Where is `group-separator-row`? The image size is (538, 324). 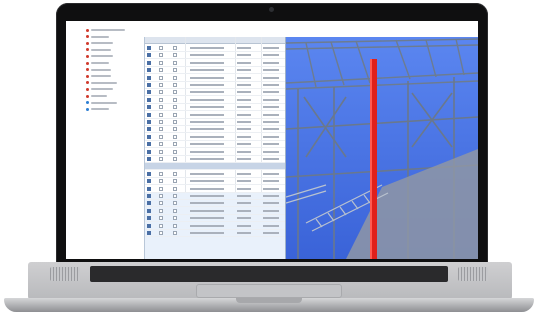
group-separator-row is located at coordinates (215, 167).